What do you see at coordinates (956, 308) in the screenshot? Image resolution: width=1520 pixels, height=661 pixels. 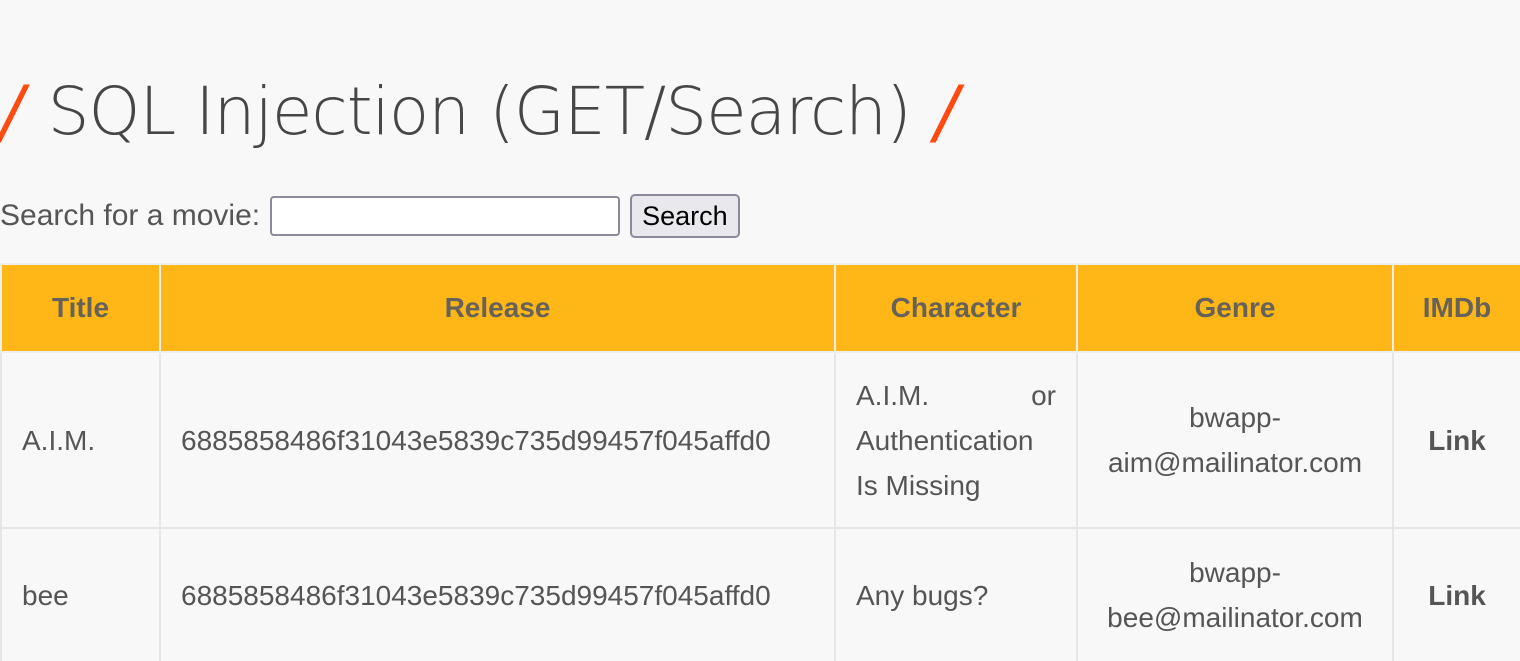 I see `column-header-character: Character` at bounding box center [956, 308].